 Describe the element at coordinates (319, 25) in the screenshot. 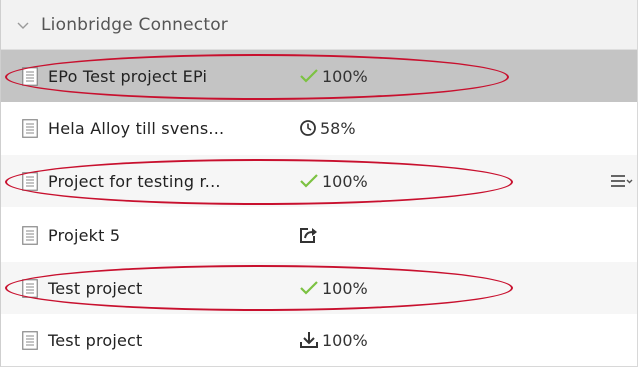

I see `panel-header: Lionbridge Connector` at that location.